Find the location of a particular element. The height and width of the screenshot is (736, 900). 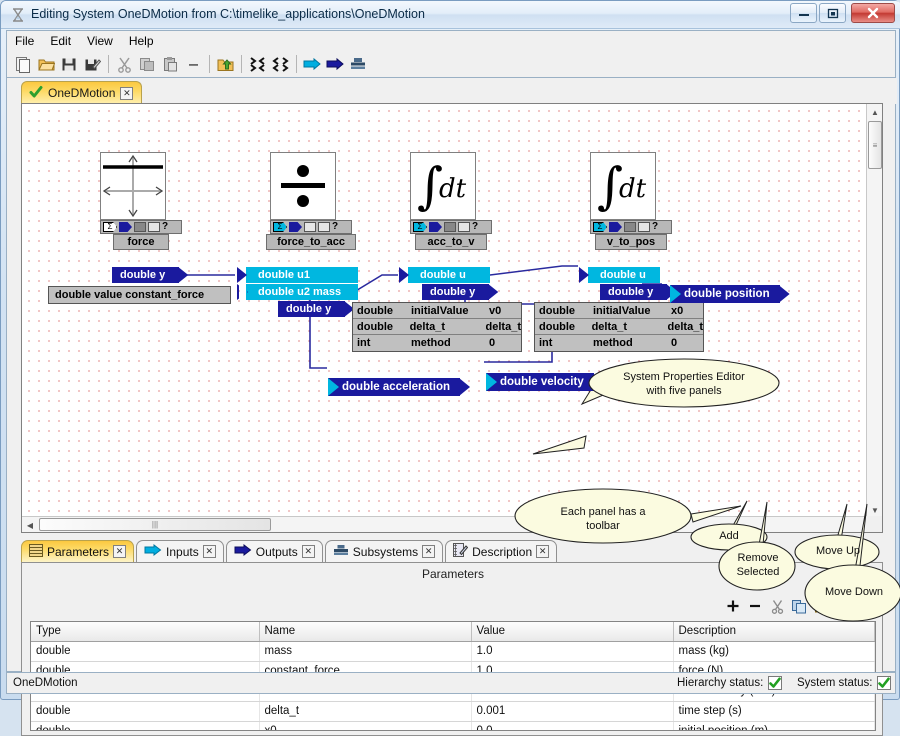

canvas-horizontal-scrollbar: ◀ ||| is located at coordinates (445, 524).